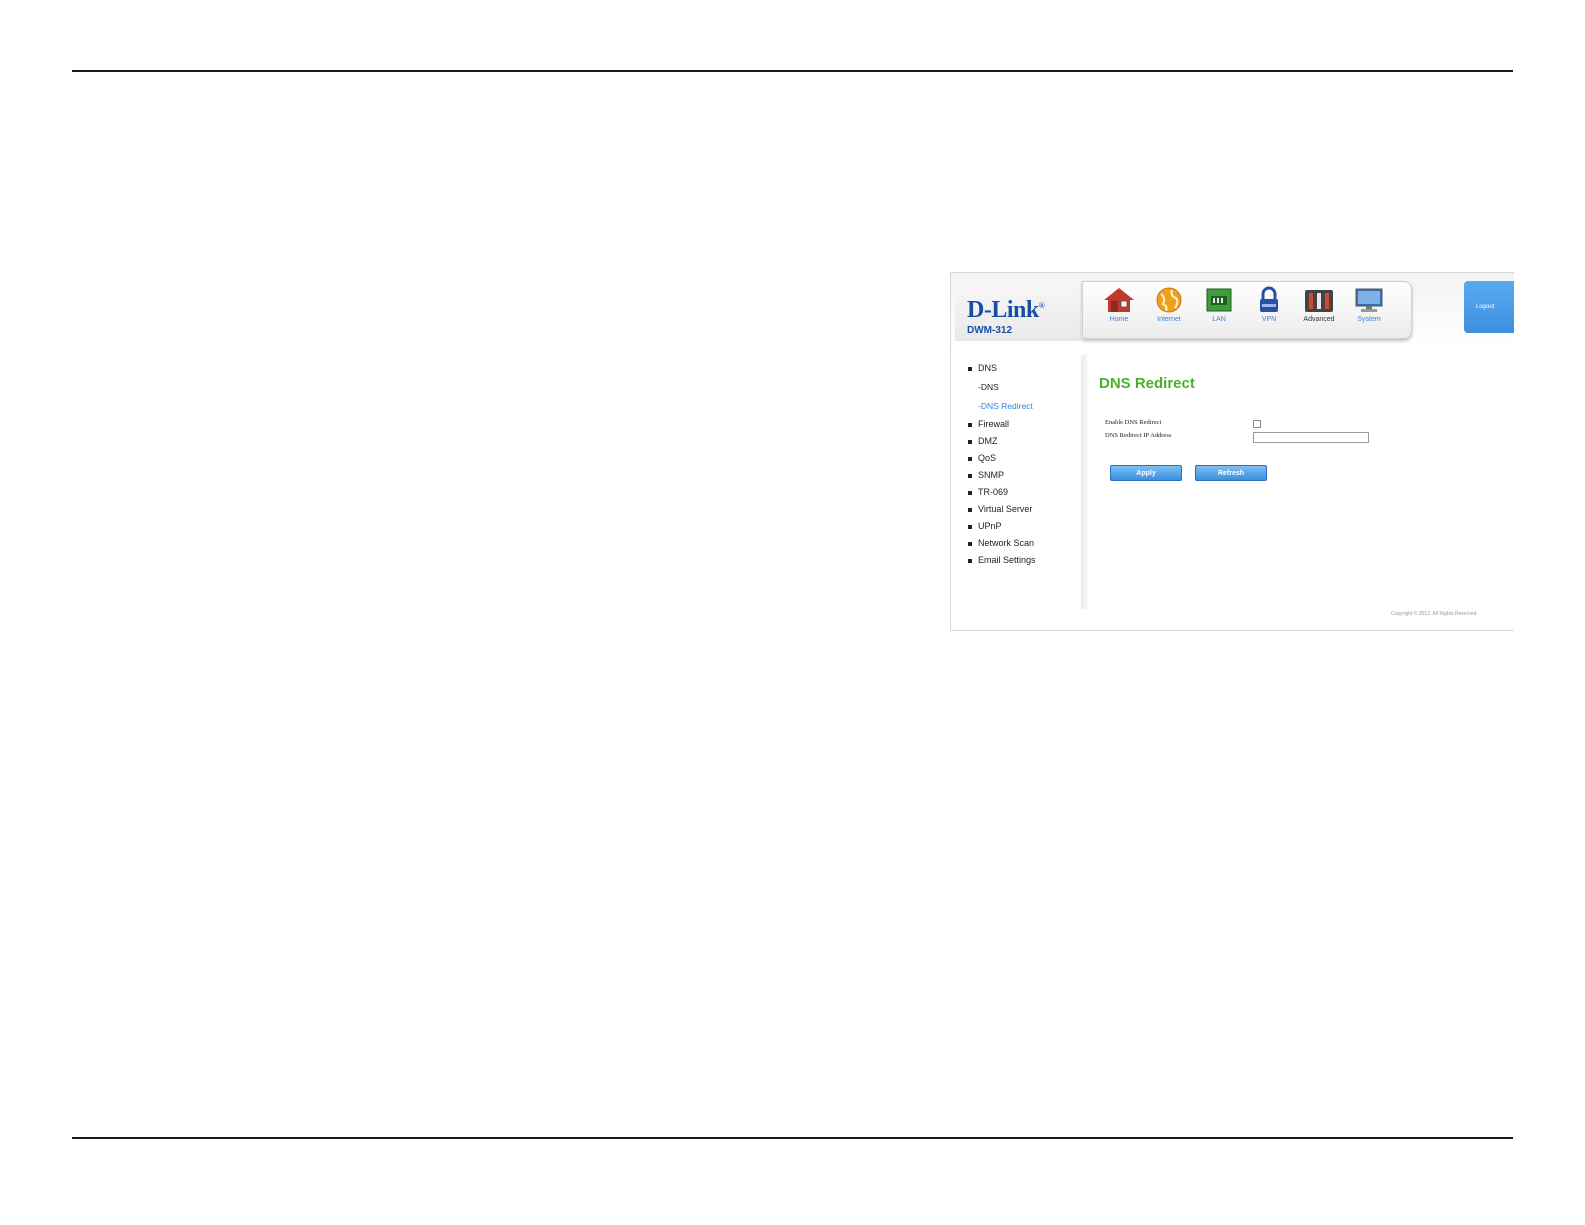 Image resolution: width=1585 pixels, height=1225 pixels. I want to click on sidebar-item-email-settings: Email Settings, so click(1002, 560).